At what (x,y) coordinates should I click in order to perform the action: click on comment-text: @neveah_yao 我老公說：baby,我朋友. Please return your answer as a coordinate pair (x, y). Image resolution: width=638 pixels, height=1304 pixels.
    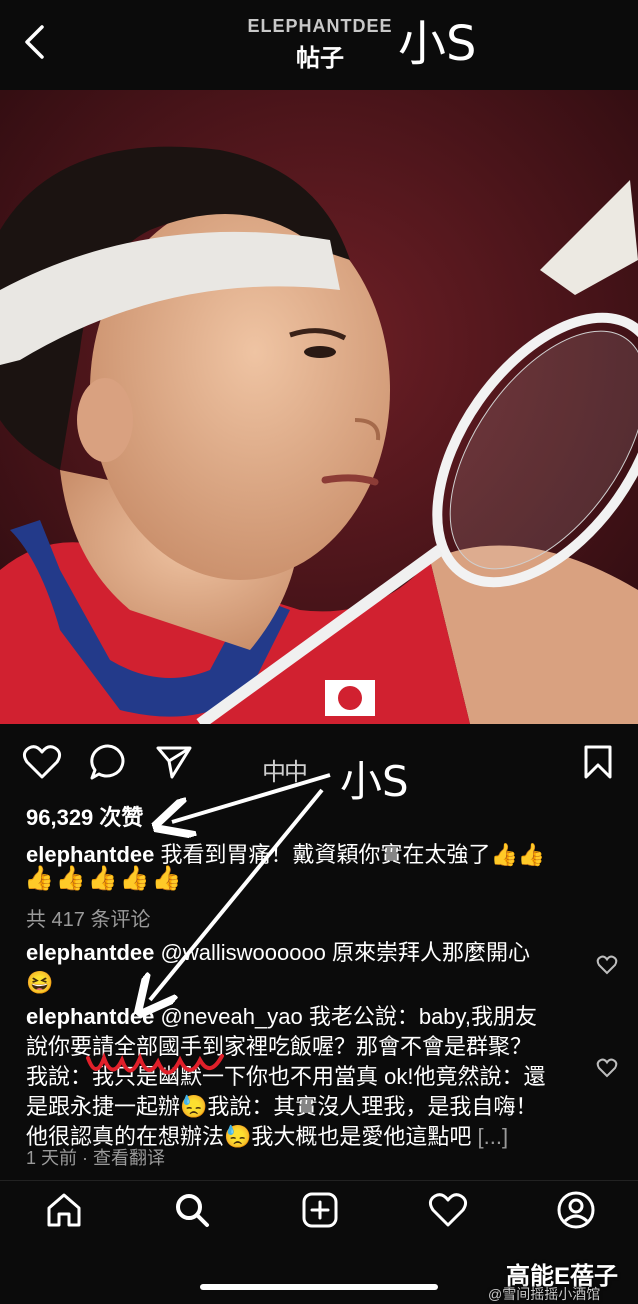
    Looking at the image, I should click on (349, 1016).